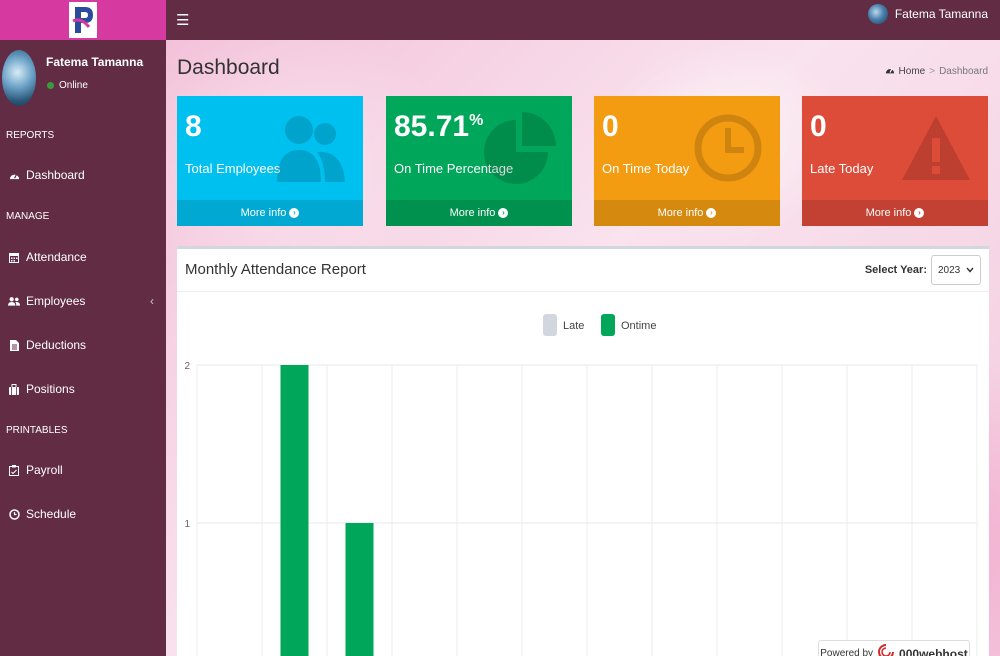 The height and width of the screenshot is (656, 1000). Describe the element at coordinates (228, 67) in the screenshot. I see `page-title: Dashboard` at that location.